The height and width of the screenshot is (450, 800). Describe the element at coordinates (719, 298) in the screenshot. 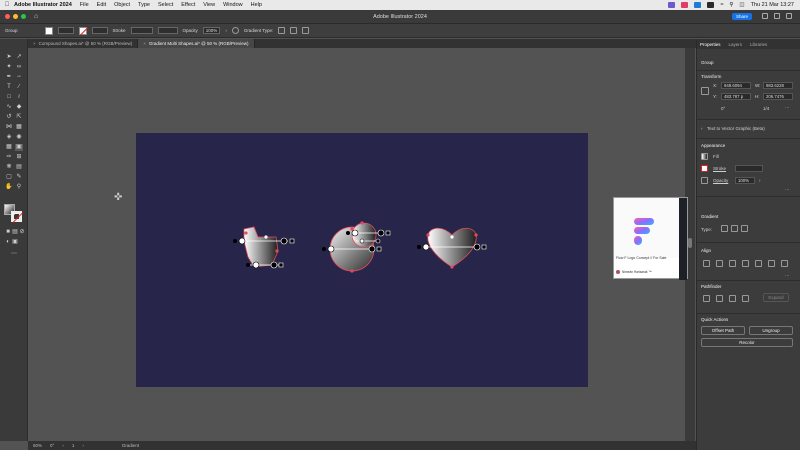

I see `minus-front-icon` at that location.